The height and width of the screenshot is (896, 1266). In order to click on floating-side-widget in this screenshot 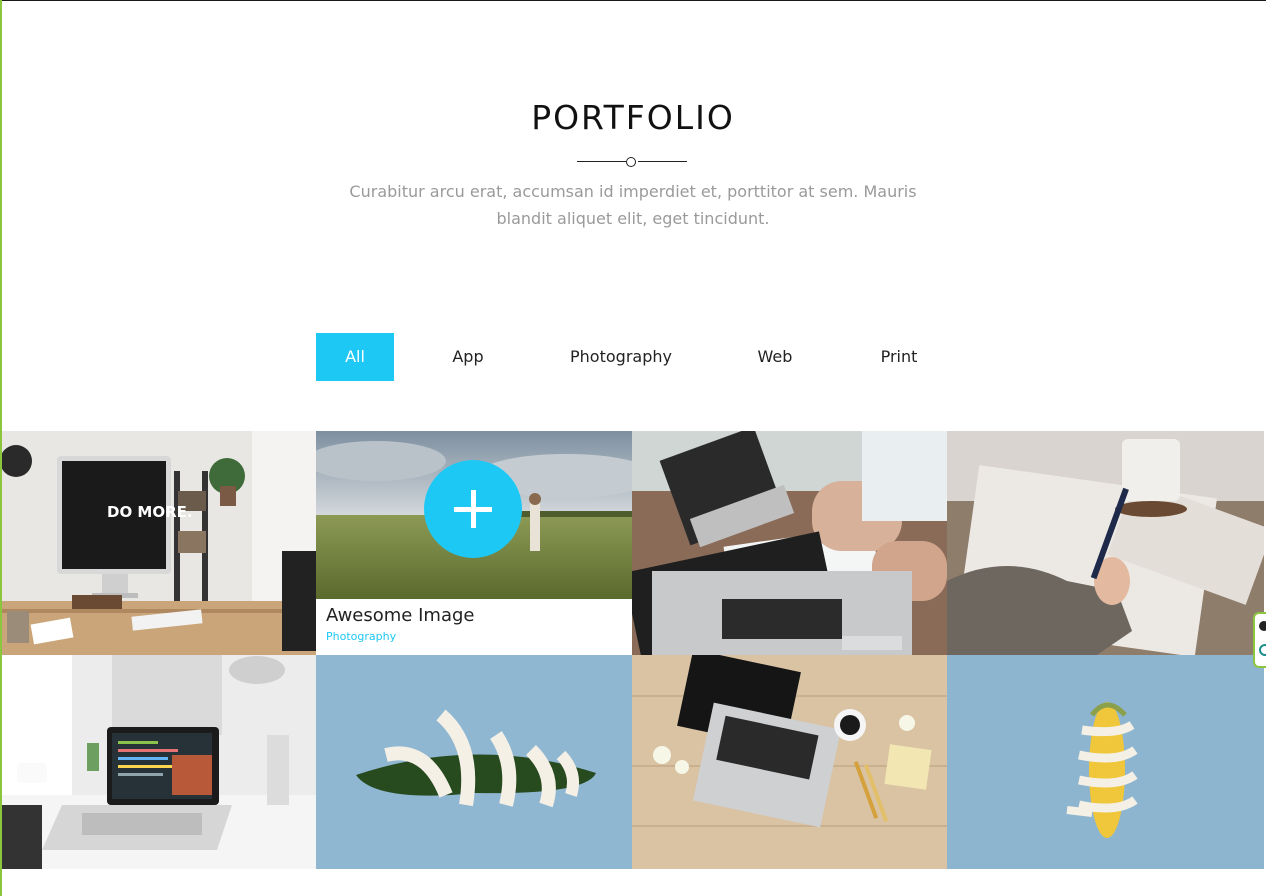, I will do `click(1259, 640)`.